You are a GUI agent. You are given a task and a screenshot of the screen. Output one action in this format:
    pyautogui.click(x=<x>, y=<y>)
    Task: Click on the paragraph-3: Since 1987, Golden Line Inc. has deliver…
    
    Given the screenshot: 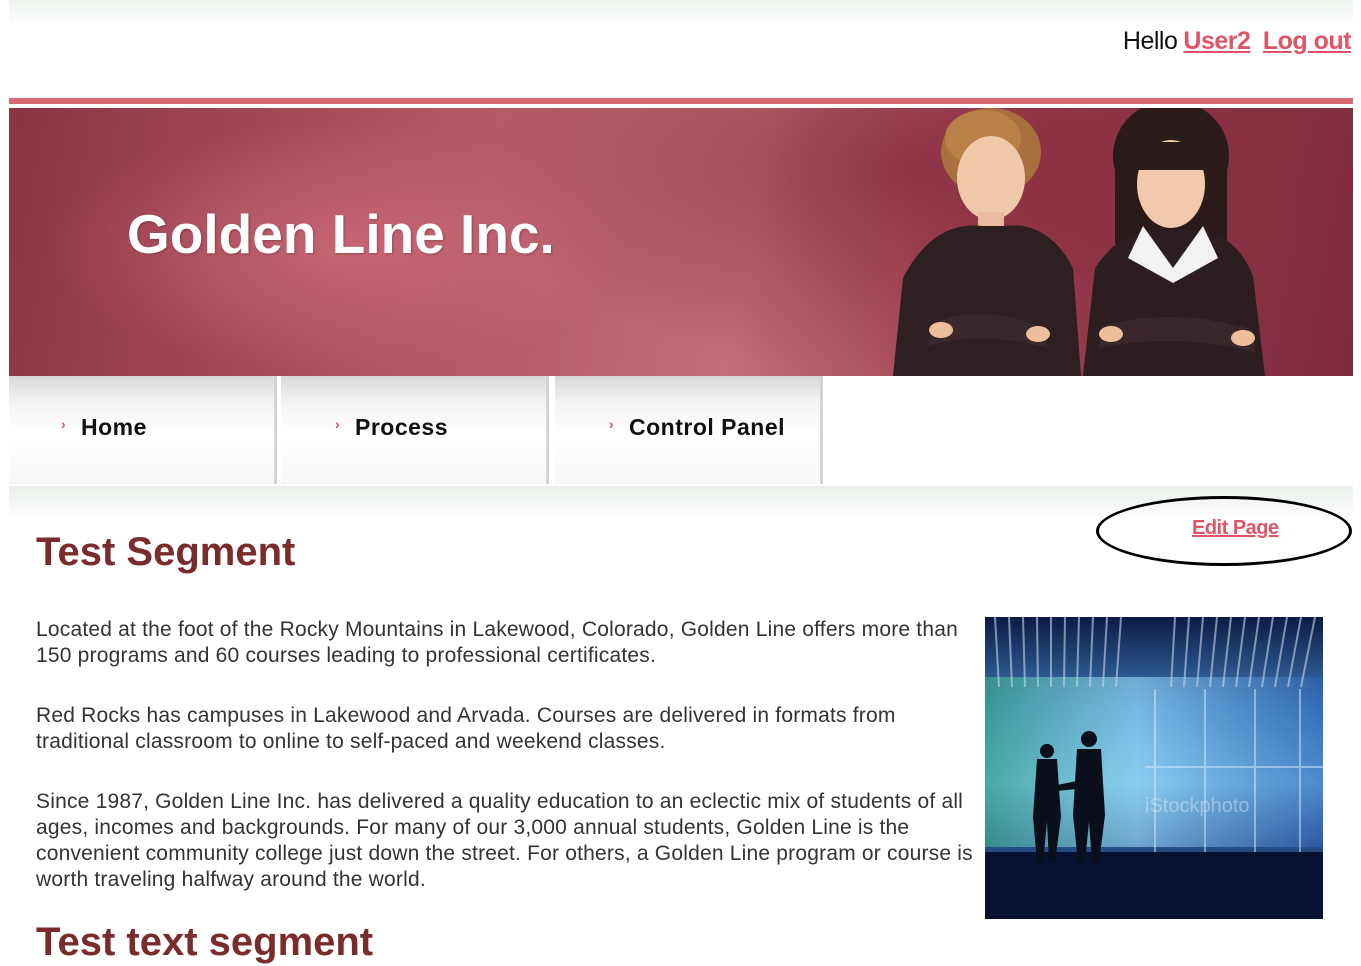 What is the action you would take?
    pyautogui.click(x=504, y=840)
    